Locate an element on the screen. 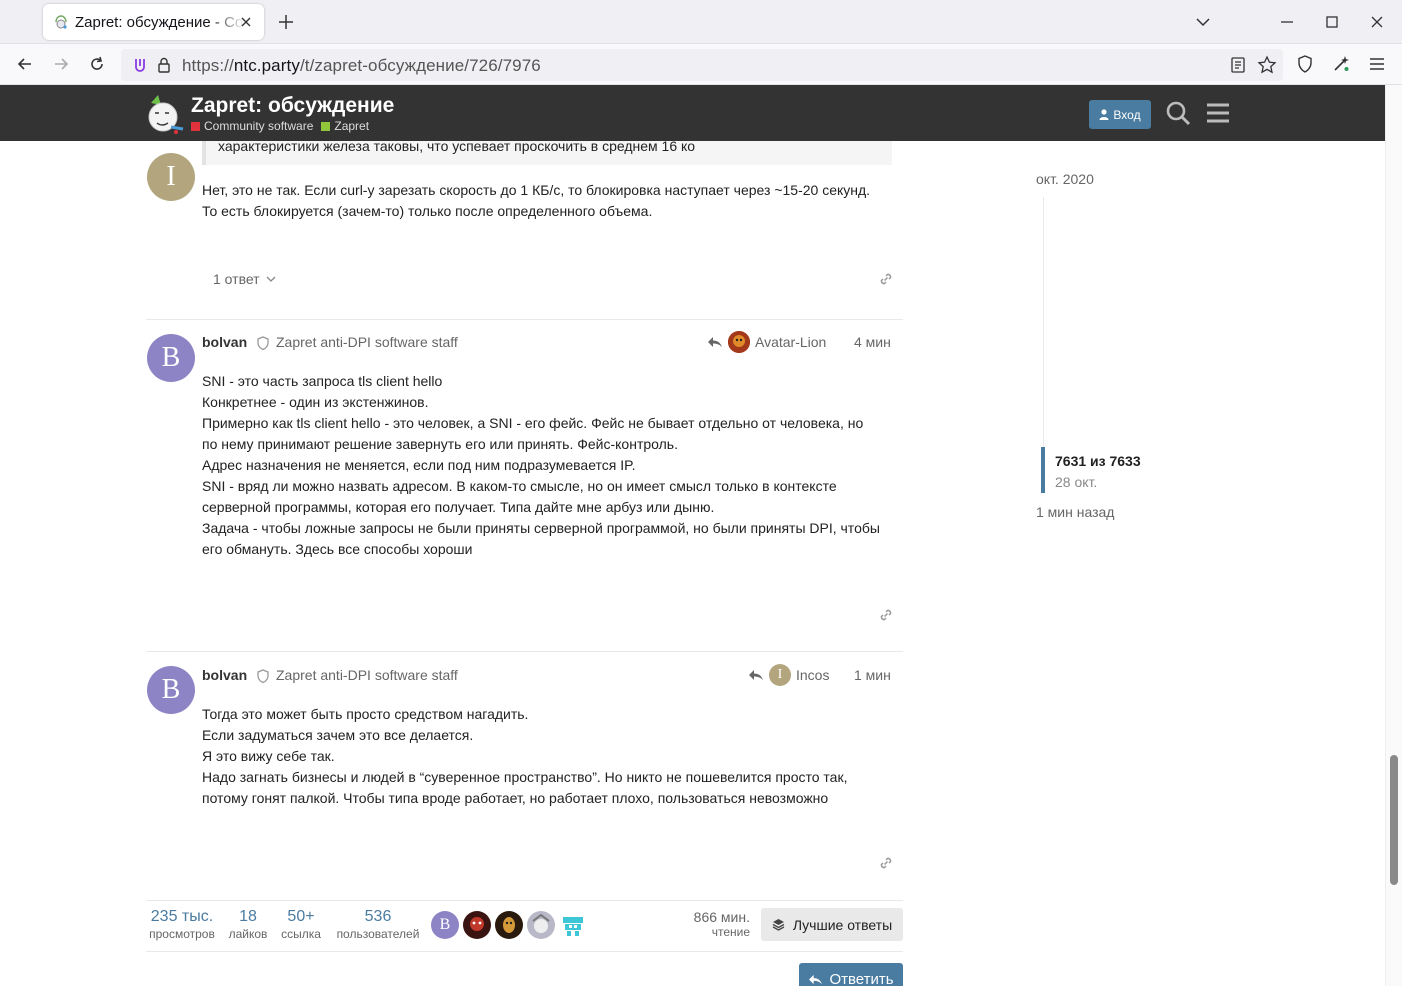 This screenshot has height=986, width=1402. timeline-start-date: окт. 2020 is located at coordinates (1065, 179).